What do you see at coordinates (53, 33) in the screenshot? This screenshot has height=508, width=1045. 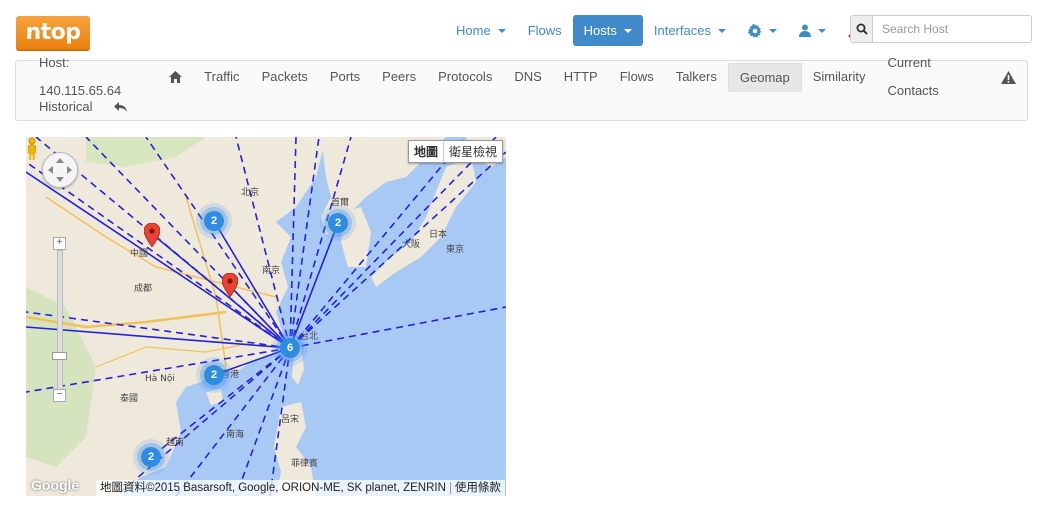 I see `ntop-logo: ntop` at bounding box center [53, 33].